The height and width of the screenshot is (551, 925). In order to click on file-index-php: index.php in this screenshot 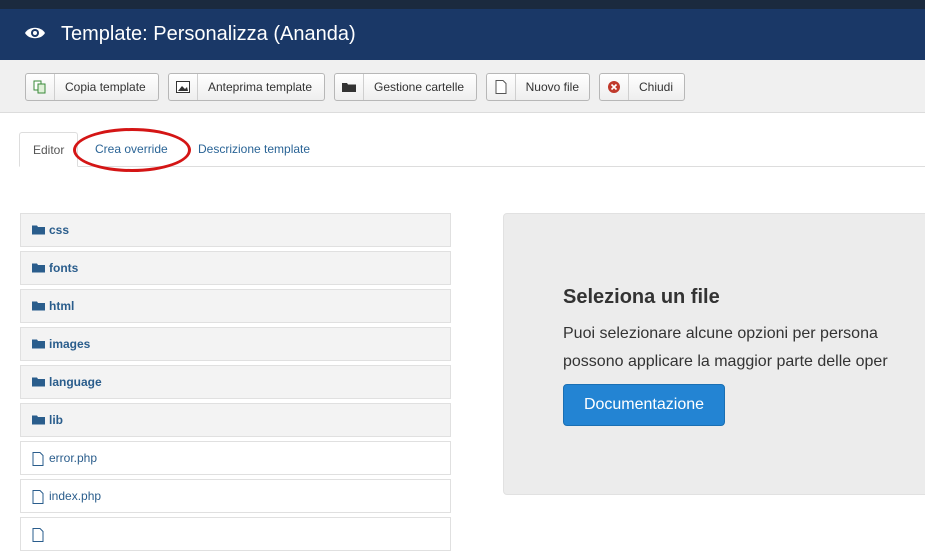, I will do `click(235, 496)`.